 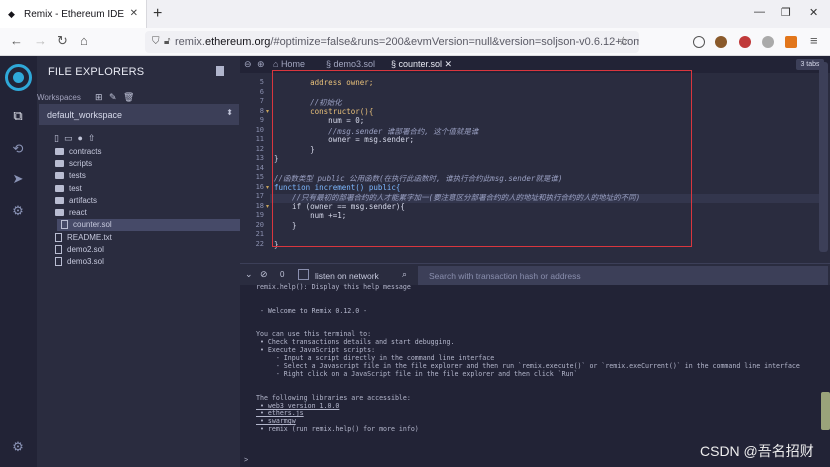 What do you see at coordinates (259, 205) in the screenshot?
I see `line-number: 18` at bounding box center [259, 205].